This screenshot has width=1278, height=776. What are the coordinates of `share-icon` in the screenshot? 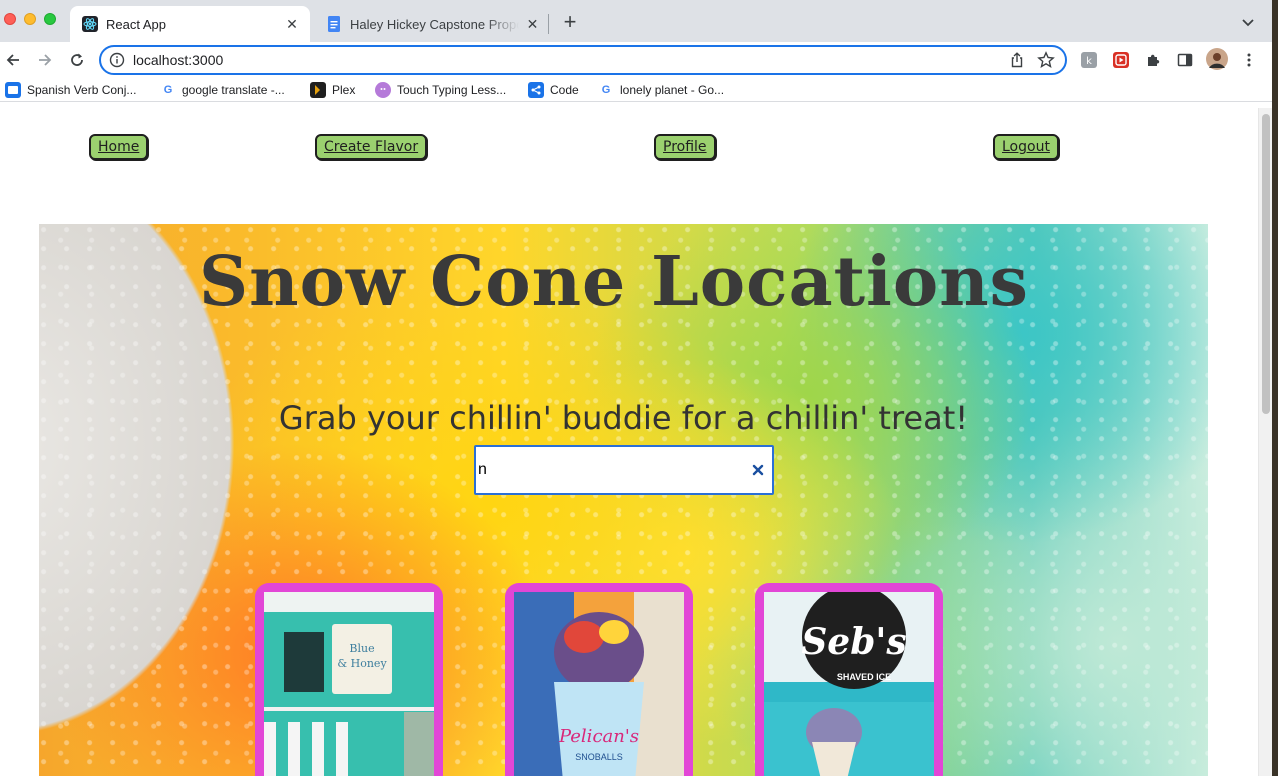 It's located at (1017, 60).